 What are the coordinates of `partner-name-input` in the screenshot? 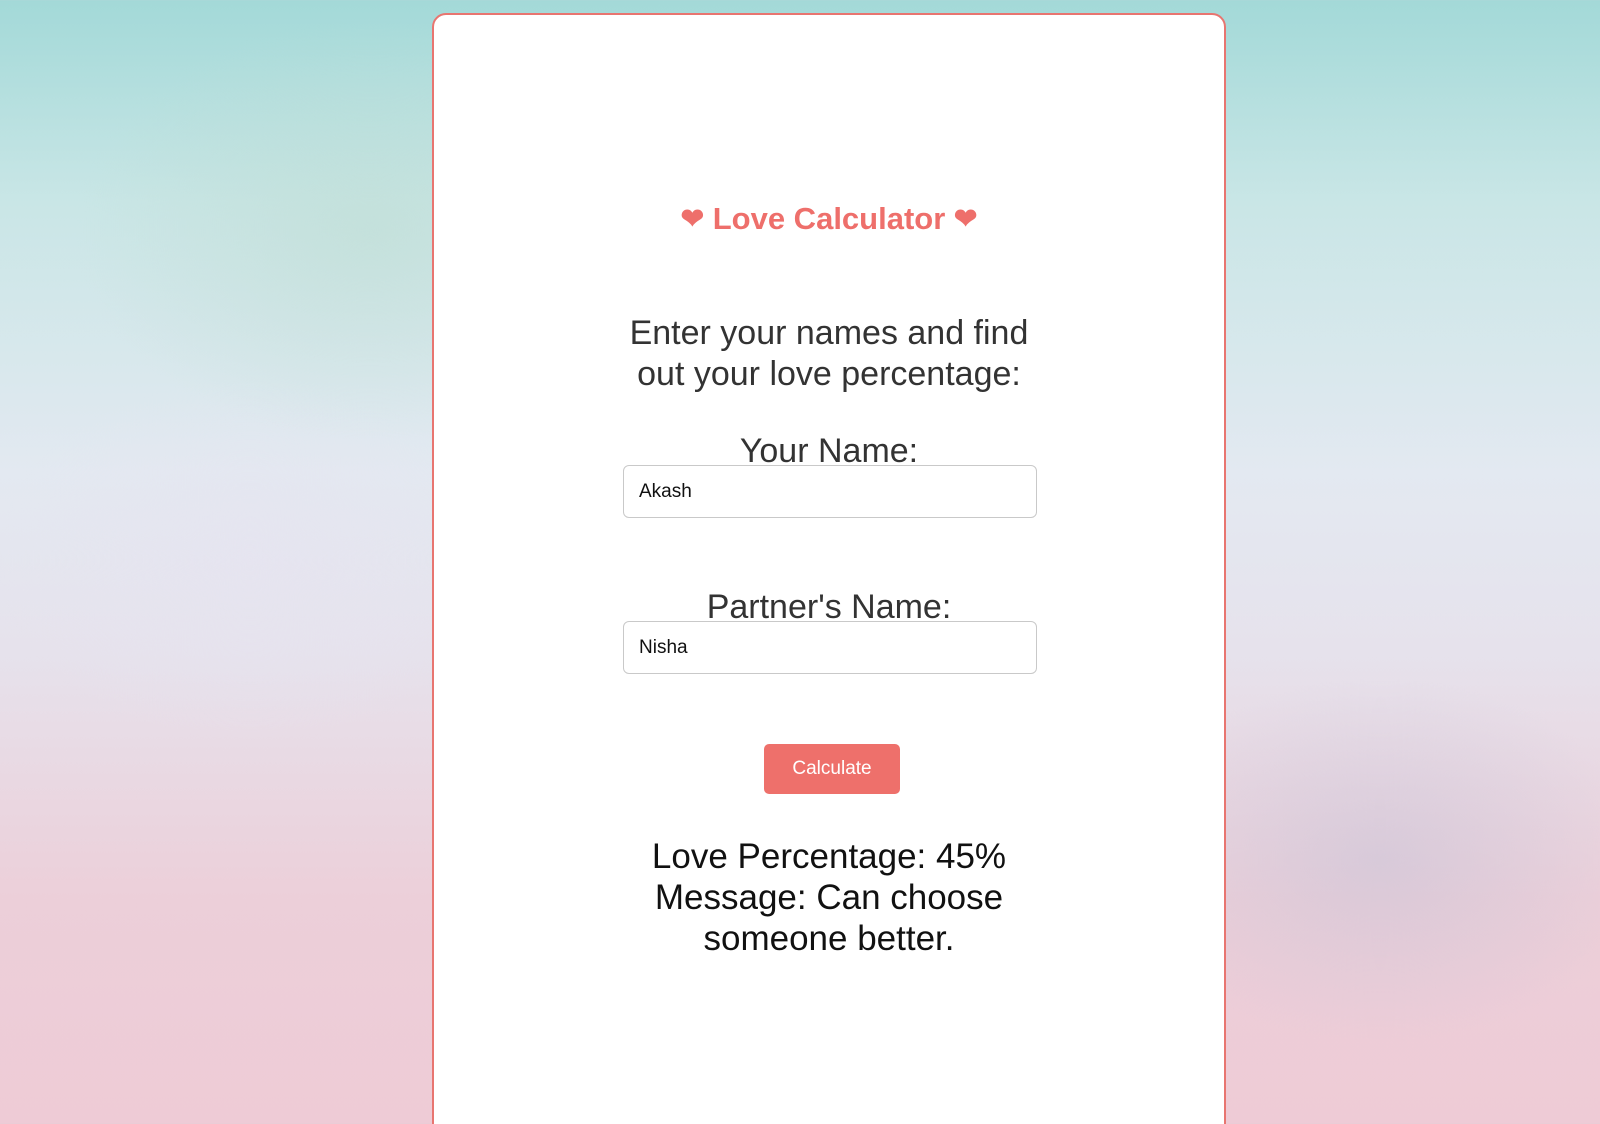 It's located at (830, 647).